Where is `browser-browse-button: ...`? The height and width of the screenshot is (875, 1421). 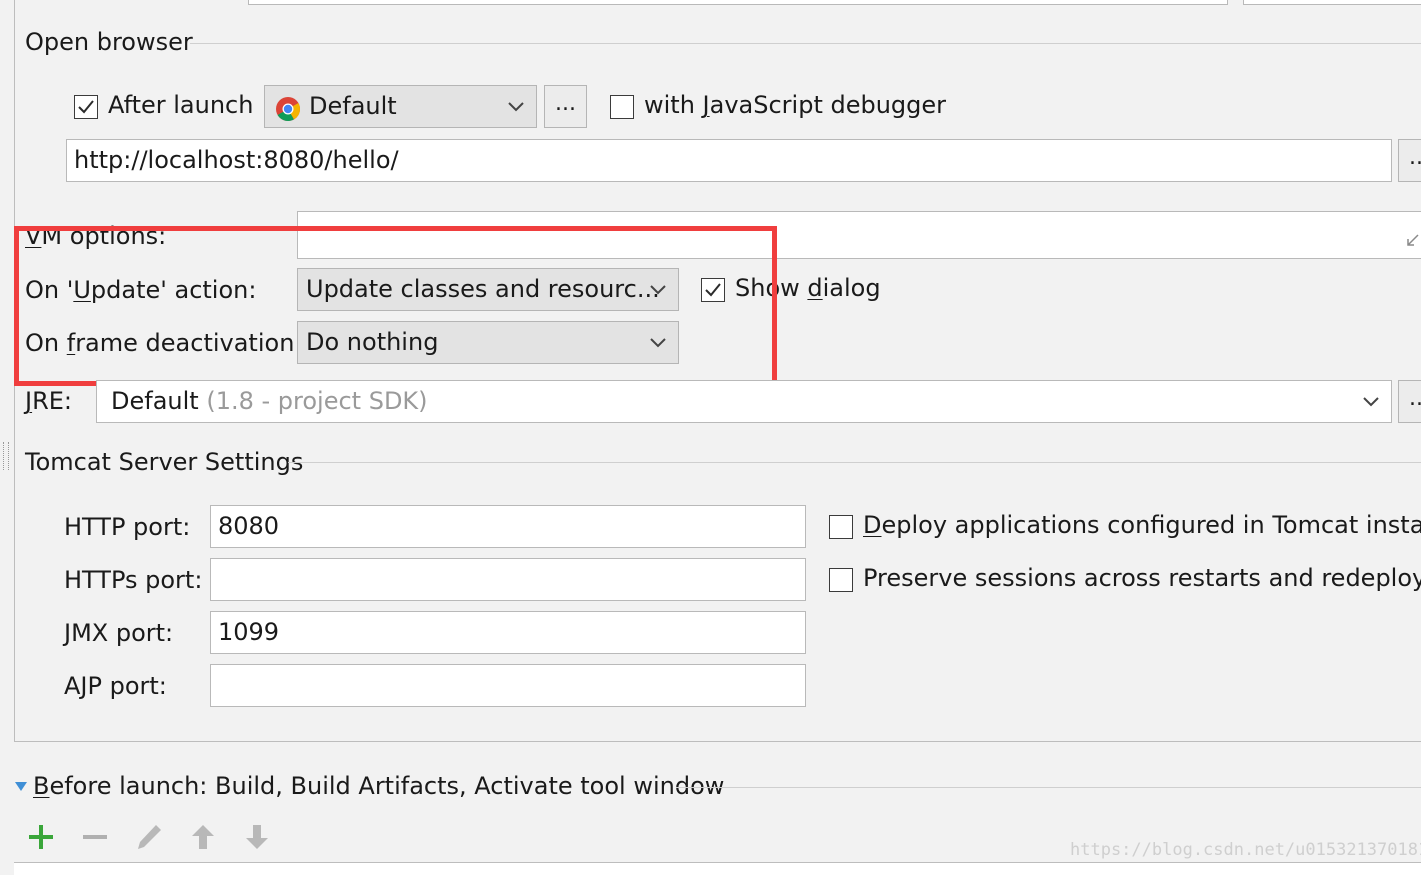
browser-browse-button: ... is located at coordinates (565, 106).